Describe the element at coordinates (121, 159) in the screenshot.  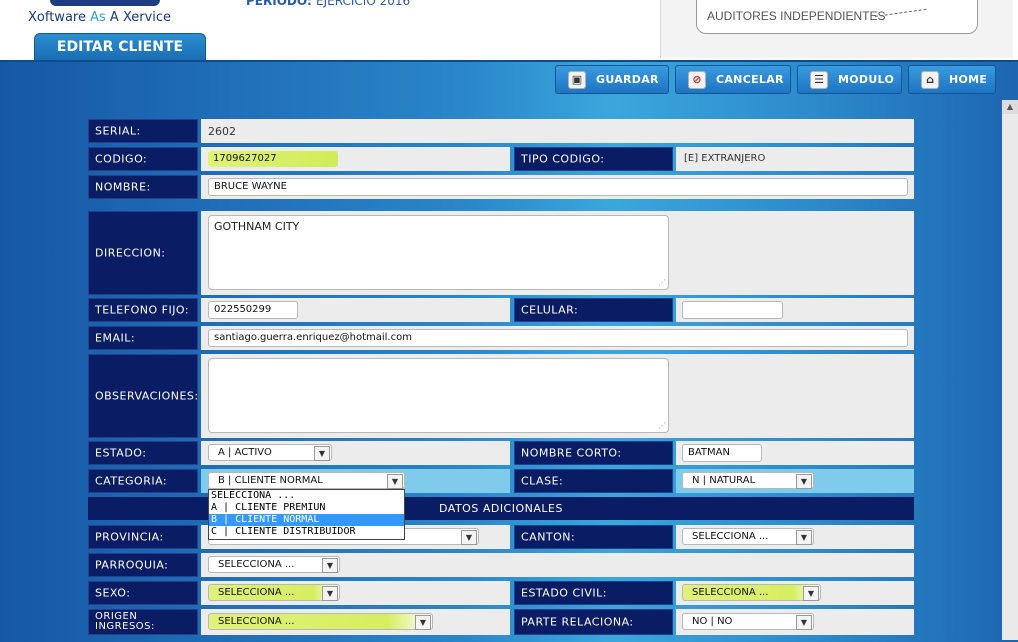
I see `codigo-label-text: CODIGO:` at that location.